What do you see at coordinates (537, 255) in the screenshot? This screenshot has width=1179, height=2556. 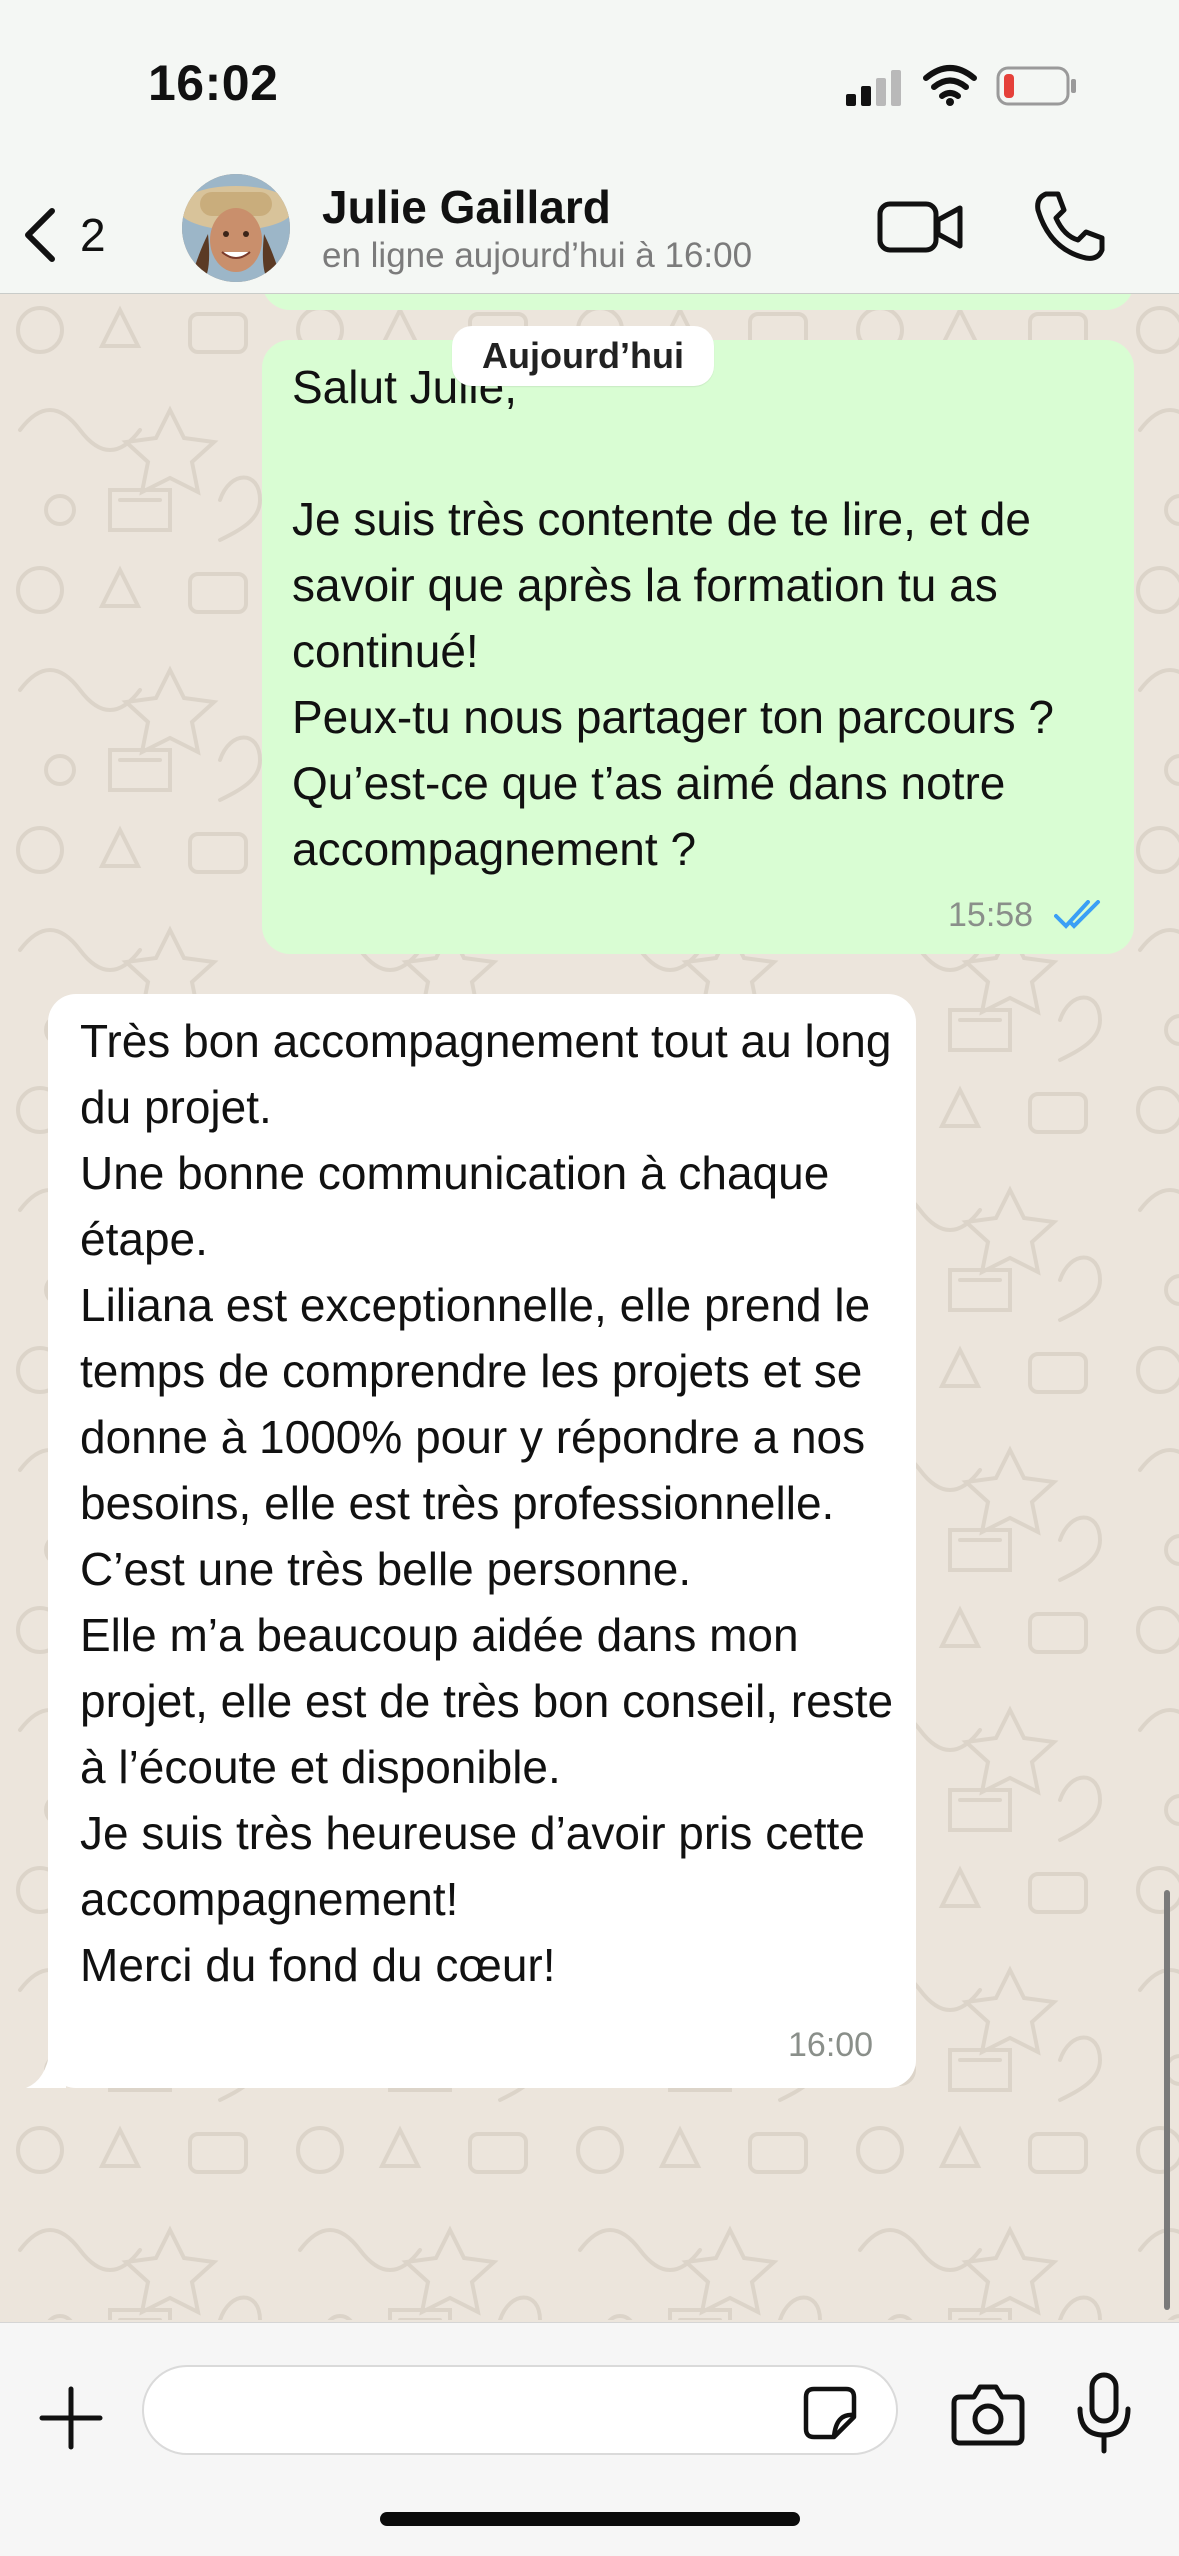 I see `contact-last-seen: en ligne aujourd’hui à 16:00` at bounding box center [537, 255].